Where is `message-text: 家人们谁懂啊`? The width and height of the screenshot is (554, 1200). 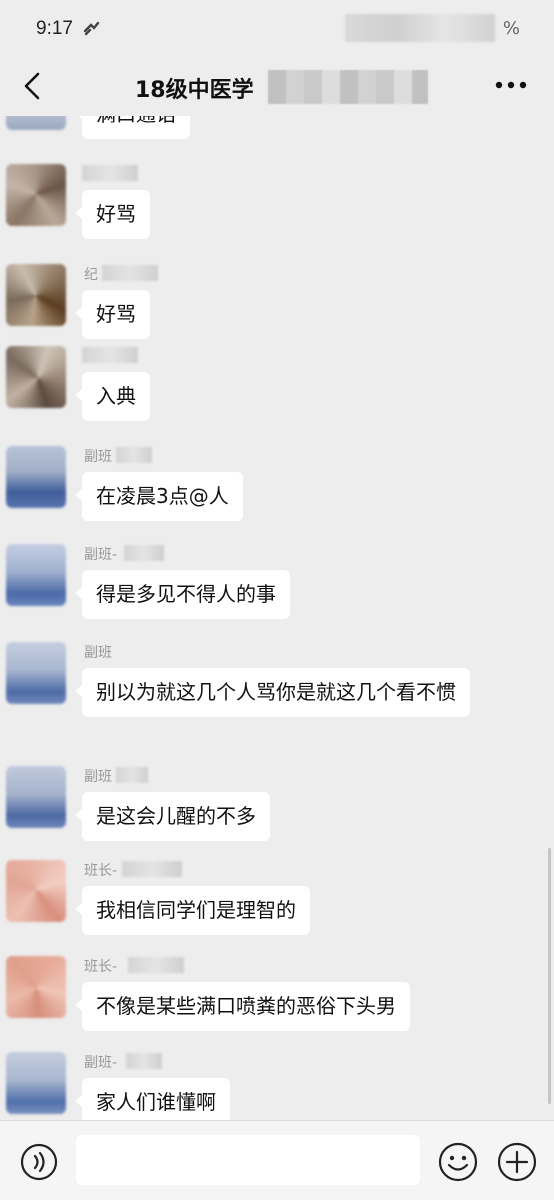 message-text: 家人们谁懂啊 is located at coordinates (156, 1102).